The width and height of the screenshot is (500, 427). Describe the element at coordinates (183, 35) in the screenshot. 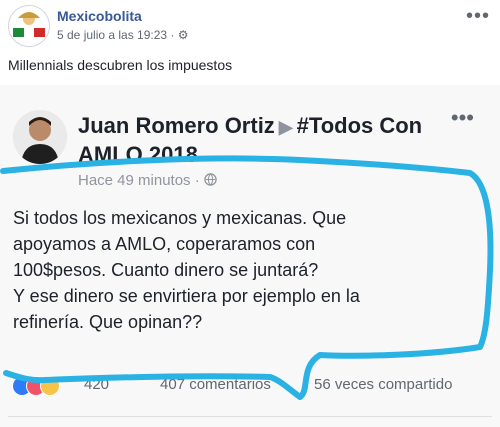

I see `gear-icon: ⚙` at that location.